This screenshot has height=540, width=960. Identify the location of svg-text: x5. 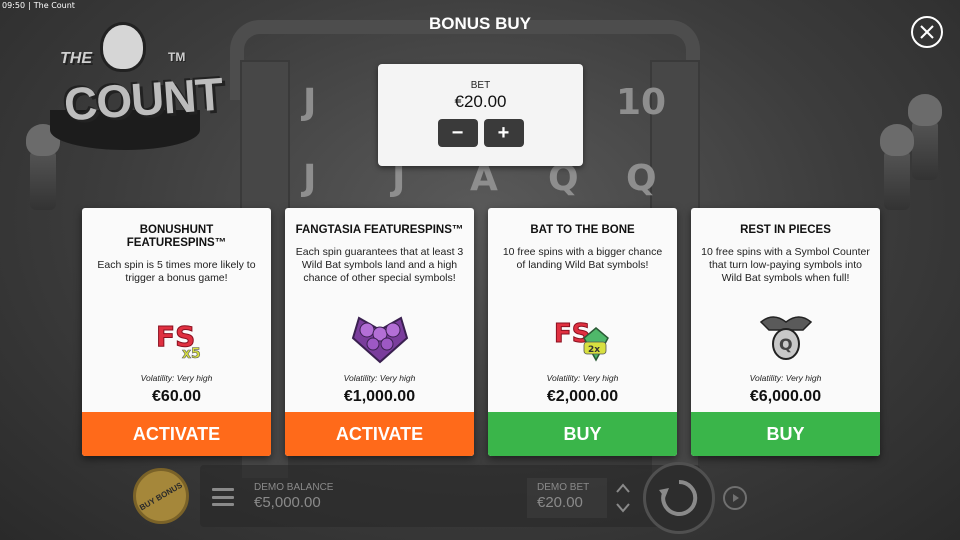
(191, 354).